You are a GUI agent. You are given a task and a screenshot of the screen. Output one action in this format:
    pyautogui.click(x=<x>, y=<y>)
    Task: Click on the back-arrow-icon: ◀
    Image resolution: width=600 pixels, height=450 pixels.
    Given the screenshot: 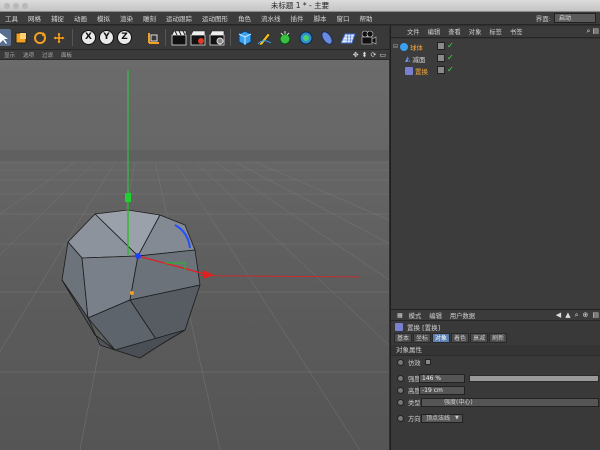 What is the action you would take?
    pyautogui.click(x=558, y=315)
    